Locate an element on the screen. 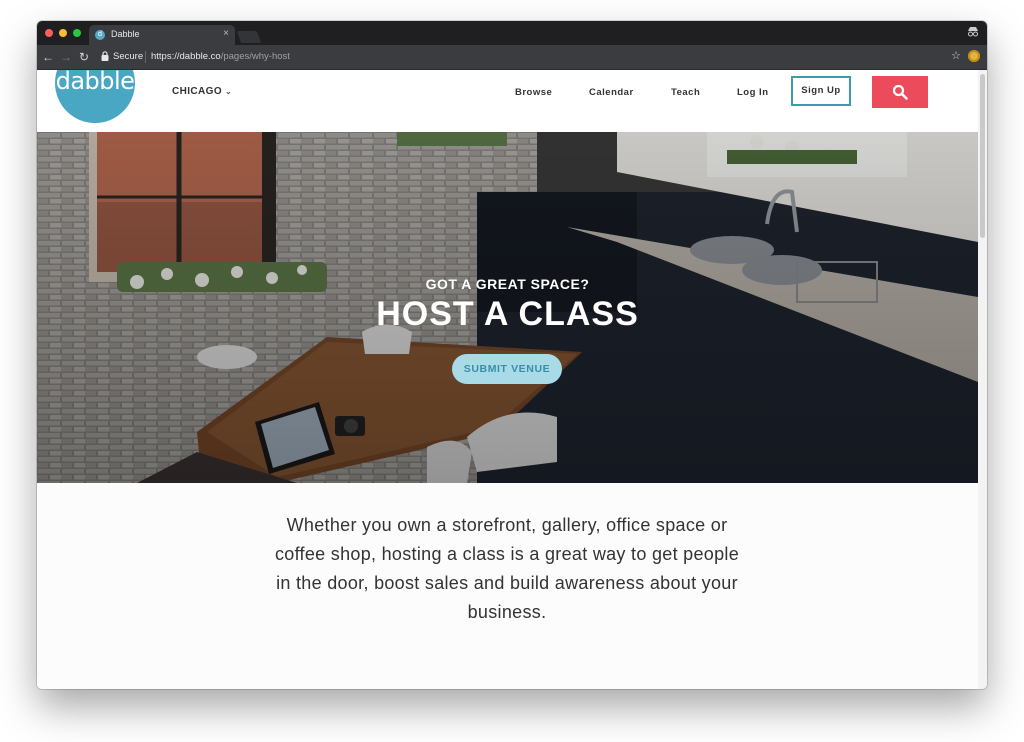  submit-venue-button: SUBMIT VENUE is located at coordinates (507, 369).